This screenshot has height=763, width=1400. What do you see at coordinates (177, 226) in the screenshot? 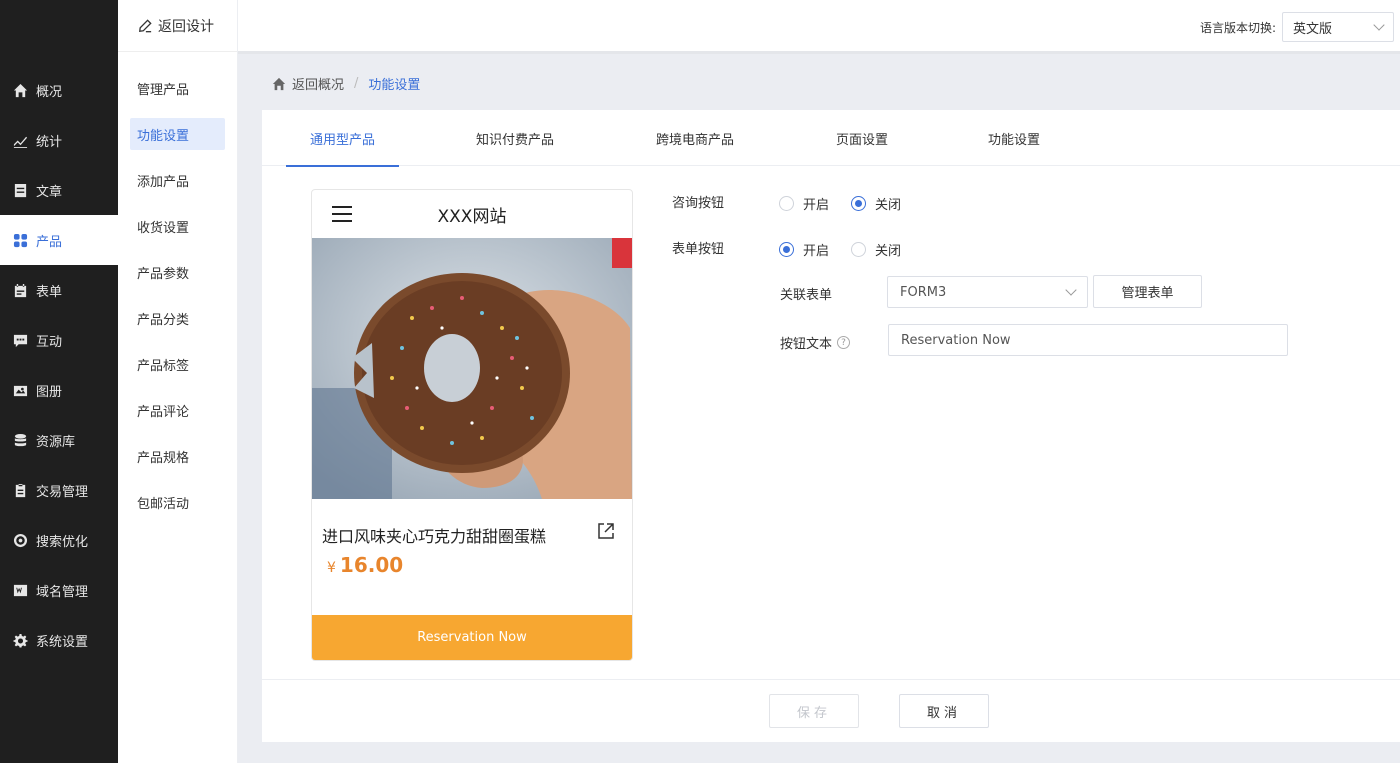
I see `sub-item-shipping-settings: 收货设置` at bounding box center [177, 226].